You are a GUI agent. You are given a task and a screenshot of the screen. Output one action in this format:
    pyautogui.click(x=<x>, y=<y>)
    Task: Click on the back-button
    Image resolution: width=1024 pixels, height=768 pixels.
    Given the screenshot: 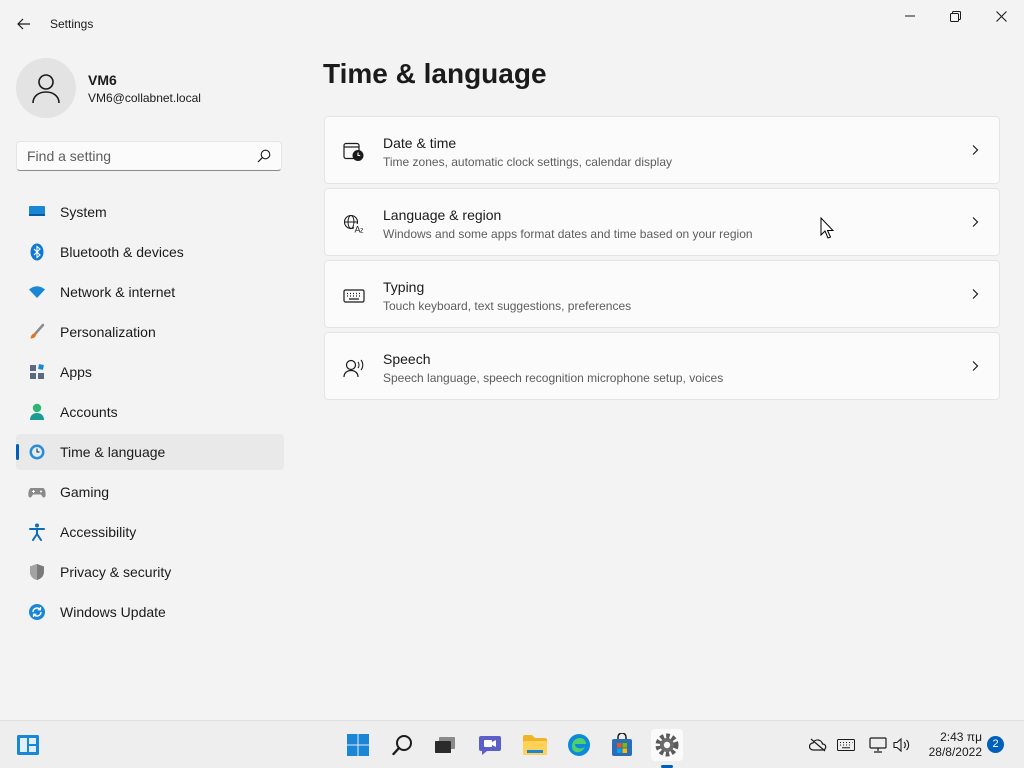 What is the action you would take?
    pyautogui.click(x=24, y=24)
    